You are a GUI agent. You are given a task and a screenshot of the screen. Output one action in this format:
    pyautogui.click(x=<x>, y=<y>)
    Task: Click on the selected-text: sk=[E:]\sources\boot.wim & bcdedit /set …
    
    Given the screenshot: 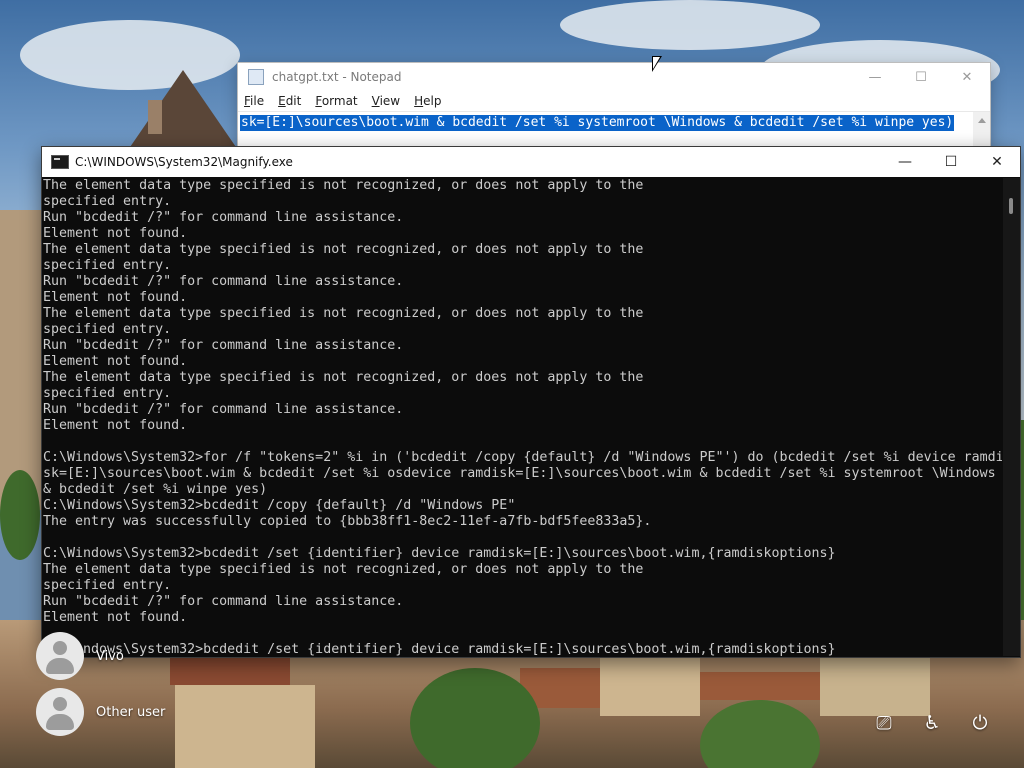 What is the action you would take?
    pyautogui.click(x=597, y=123)
    